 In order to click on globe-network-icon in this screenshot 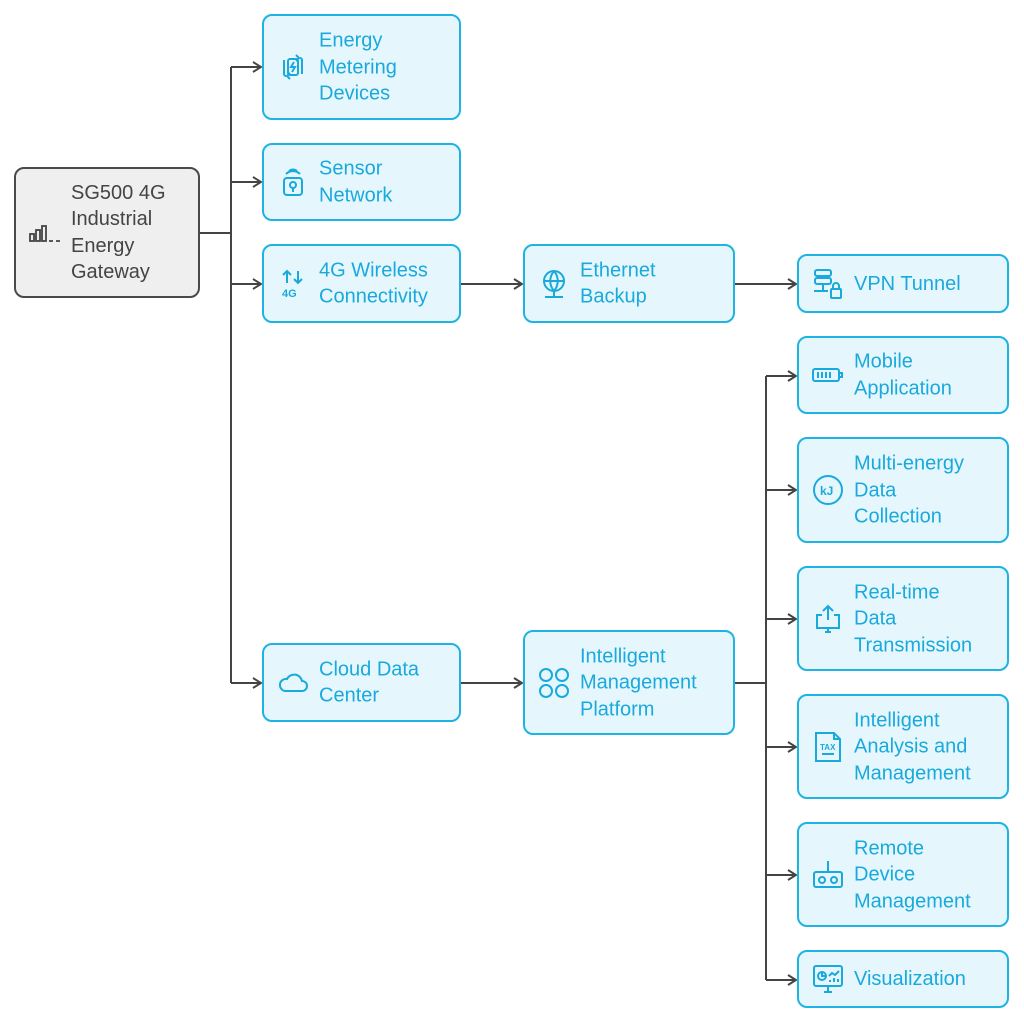, I will do `click(554, 283)`.